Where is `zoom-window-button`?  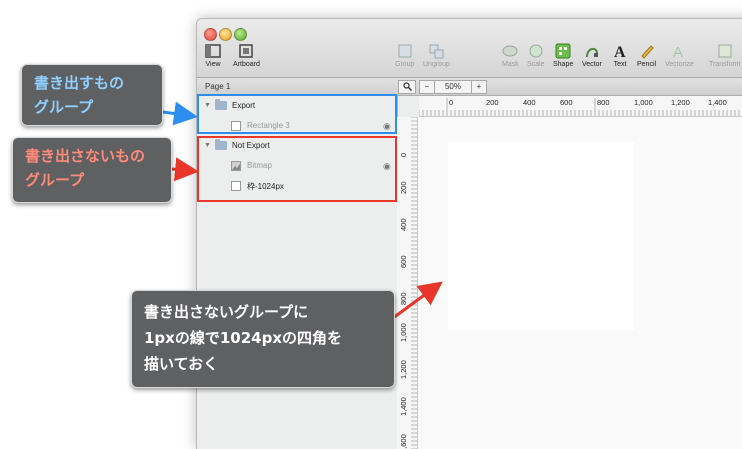
zoom-window-button is located at coordinates (240, 34).